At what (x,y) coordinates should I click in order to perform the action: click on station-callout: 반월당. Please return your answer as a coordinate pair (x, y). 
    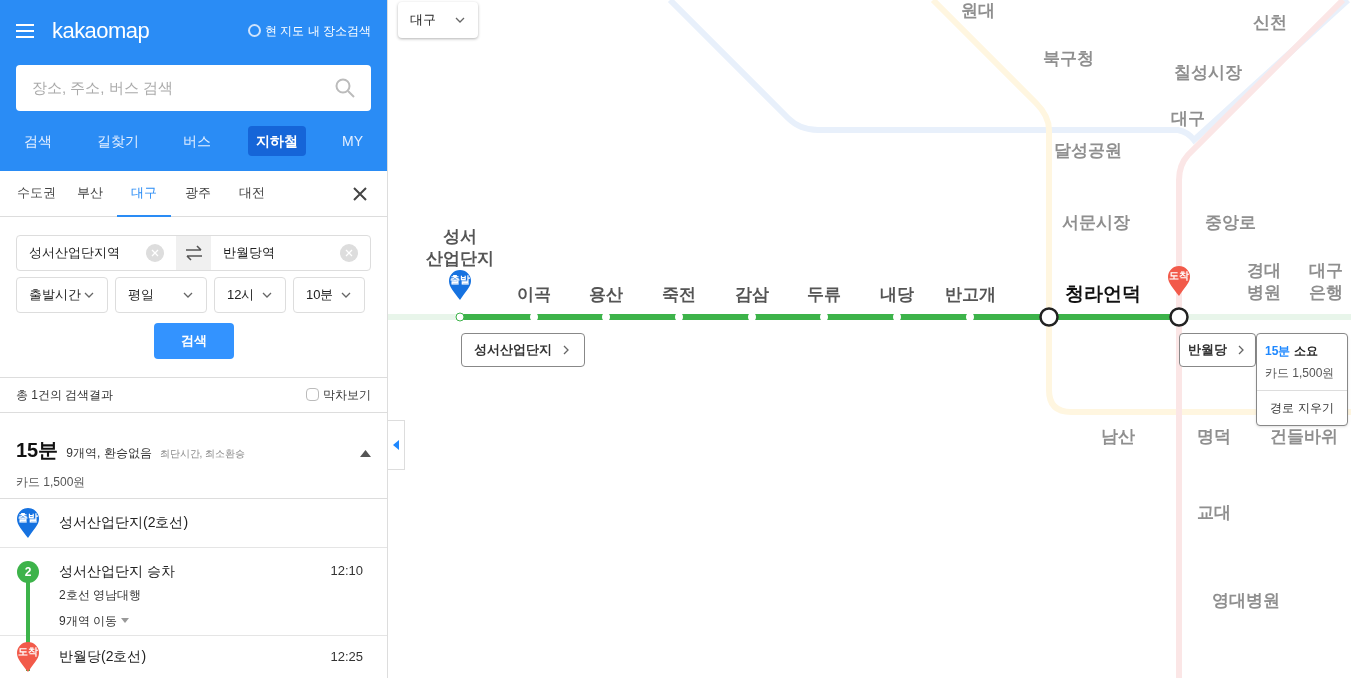
    Looking at the image, I should click on (1217, 350).